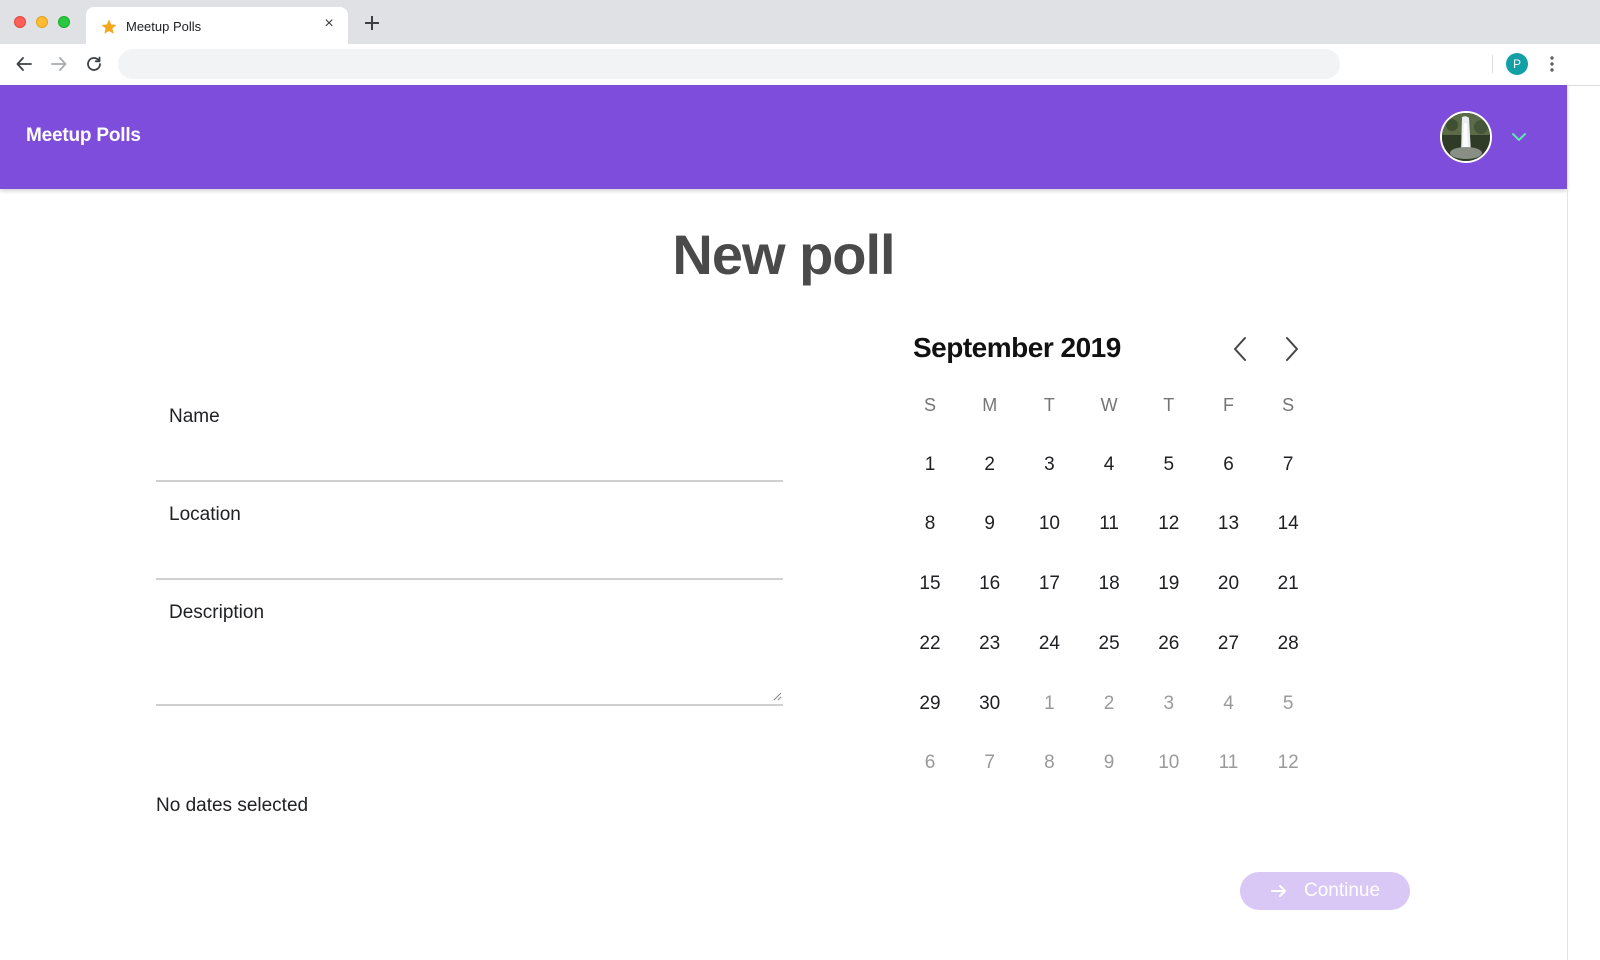 The height and width of the screenshot is (960, 1600). What do you see at coordinates (1228, 404) in the screenshot?
I see `weekday-header: F` at bounding box center [1228, 404].